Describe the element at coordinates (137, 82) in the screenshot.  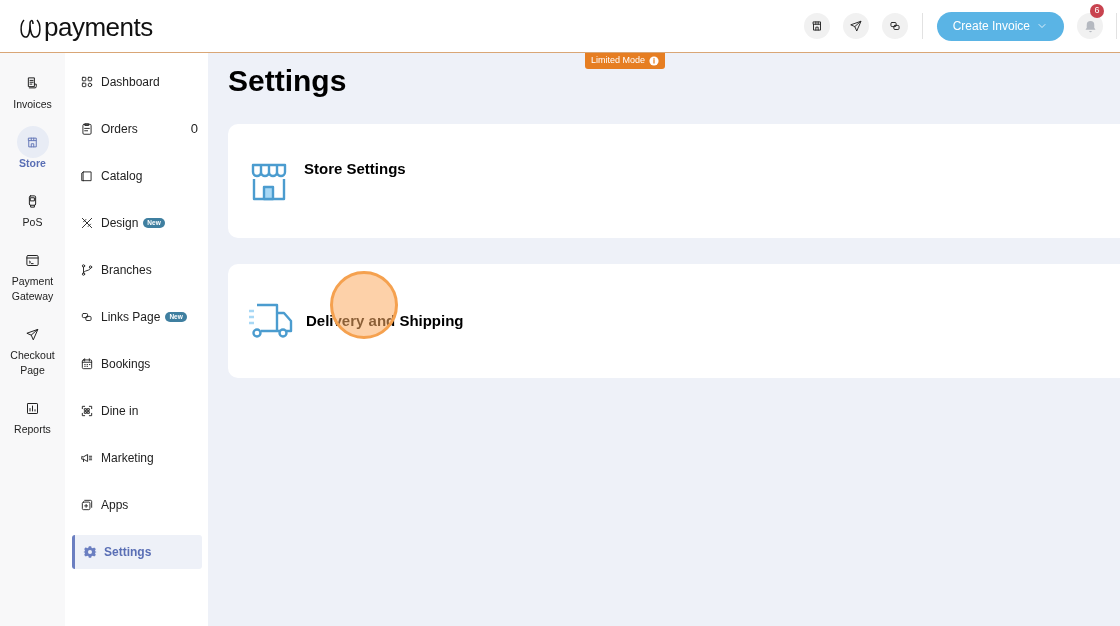
I see `sidebar-item: Dashboard` at that location.